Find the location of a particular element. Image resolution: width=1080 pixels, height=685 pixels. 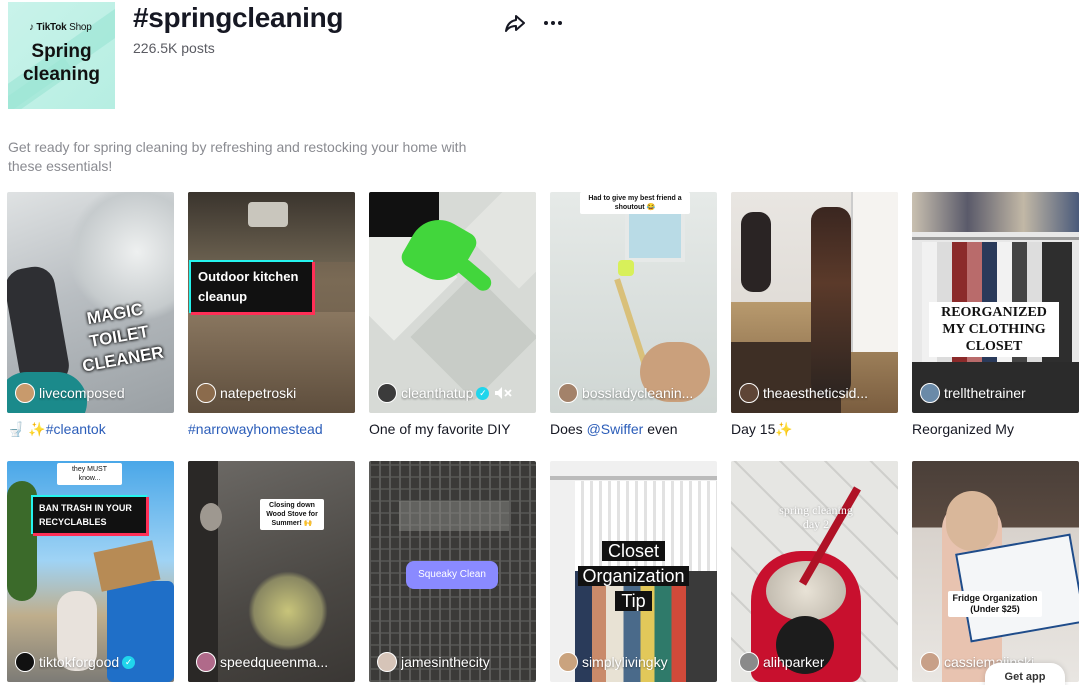

video-overlay-text: Had to give my best friend a shoutout 😂 is located at coordinates (635, 203).